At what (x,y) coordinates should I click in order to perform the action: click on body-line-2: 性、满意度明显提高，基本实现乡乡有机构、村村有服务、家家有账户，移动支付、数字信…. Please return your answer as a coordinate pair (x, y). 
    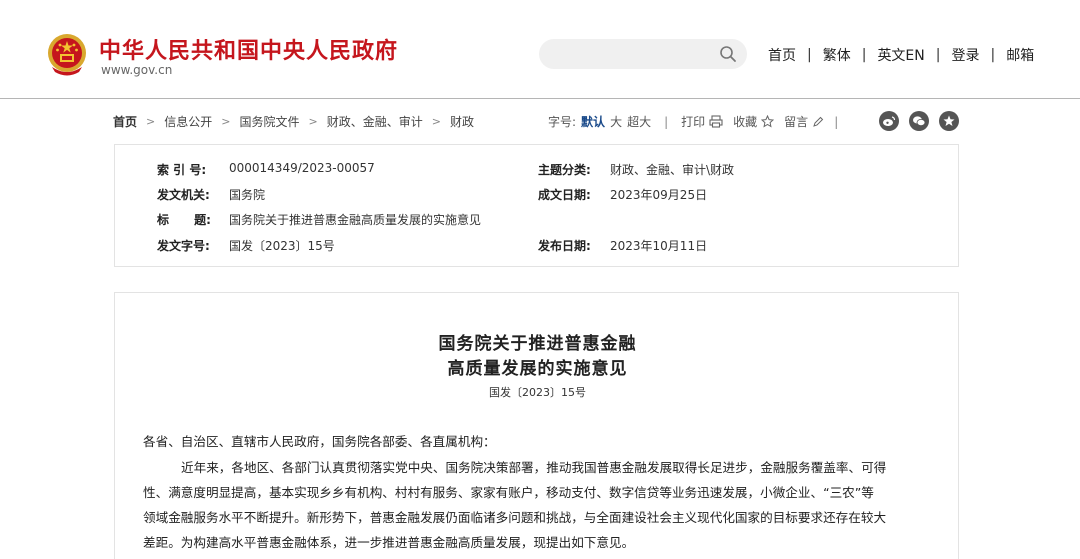
    Looking at the image, I should click on (508, 492).